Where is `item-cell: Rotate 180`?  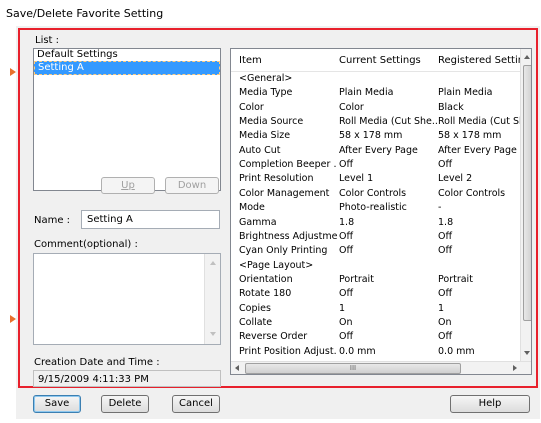 item-cell: Rotate 180 is located at coordinates (265, 294).